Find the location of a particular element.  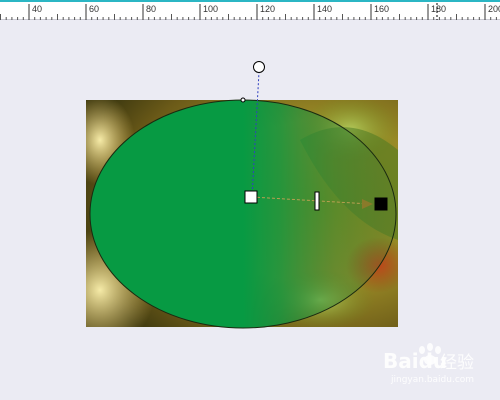

ruler-tick-label: 140 is located at coordinates (324, 9).